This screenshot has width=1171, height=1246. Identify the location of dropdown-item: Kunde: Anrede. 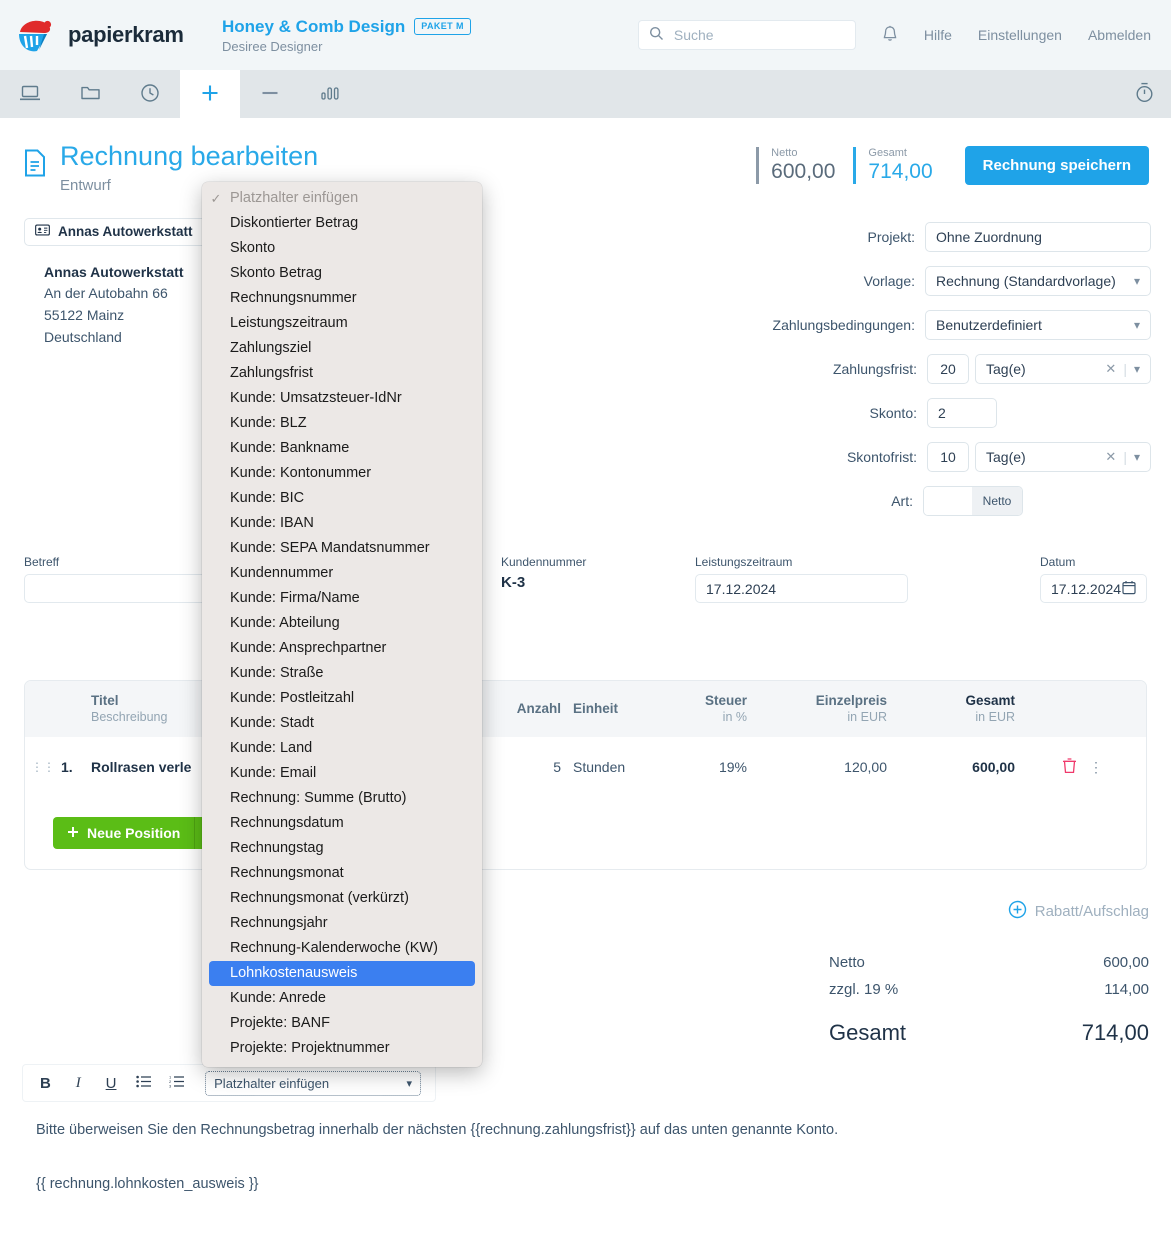
(342, 998).